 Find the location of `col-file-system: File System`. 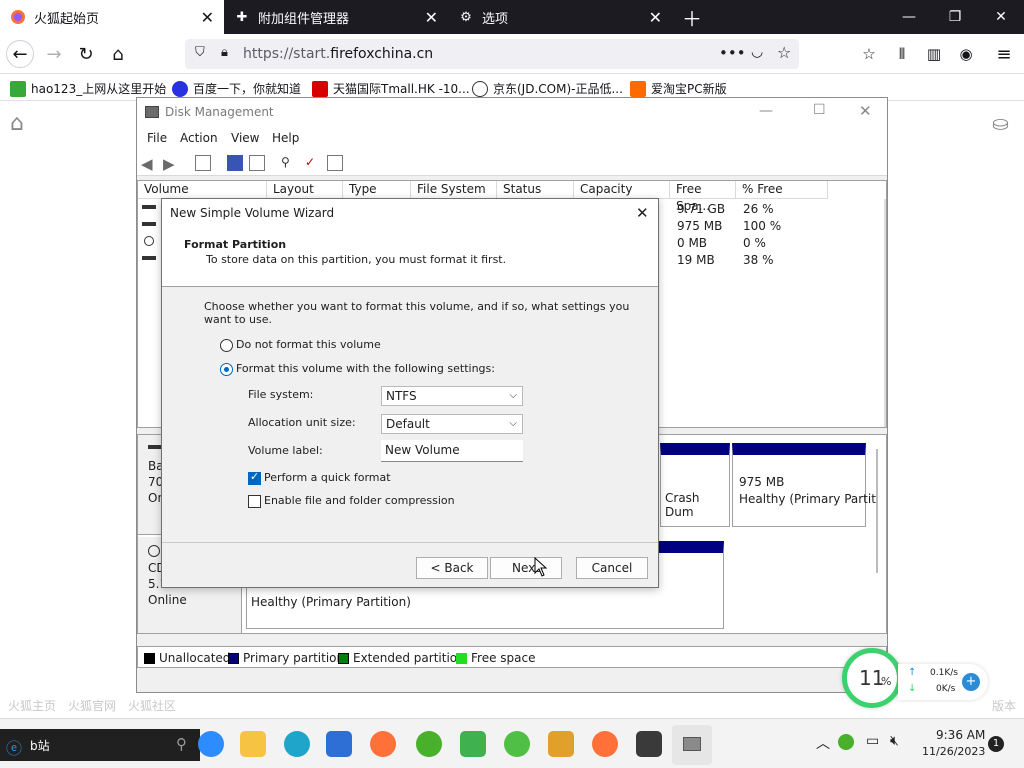

col-file-system: File System is located at coordinates (454, 190).